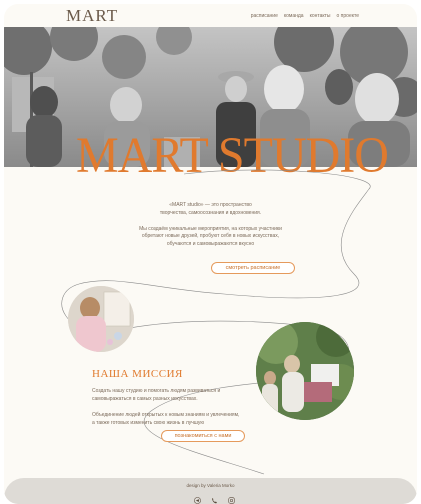 Image resolution: width=421 pixels, height=504 pixels. Describe the element at coordinates (305, 371) in the screenshot. I see `workshop-photo-right` at that location.